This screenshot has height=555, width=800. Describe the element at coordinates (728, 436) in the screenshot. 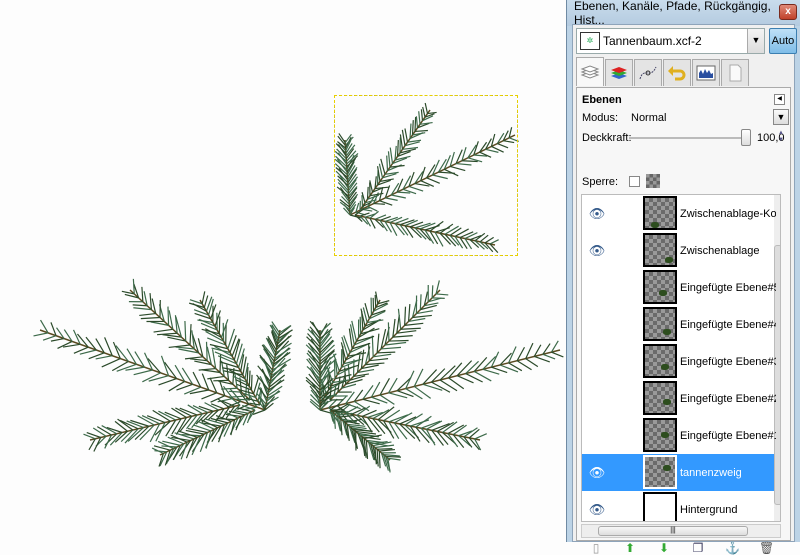

I see `layer-name: Eingefügte Ebene#1` at that location.